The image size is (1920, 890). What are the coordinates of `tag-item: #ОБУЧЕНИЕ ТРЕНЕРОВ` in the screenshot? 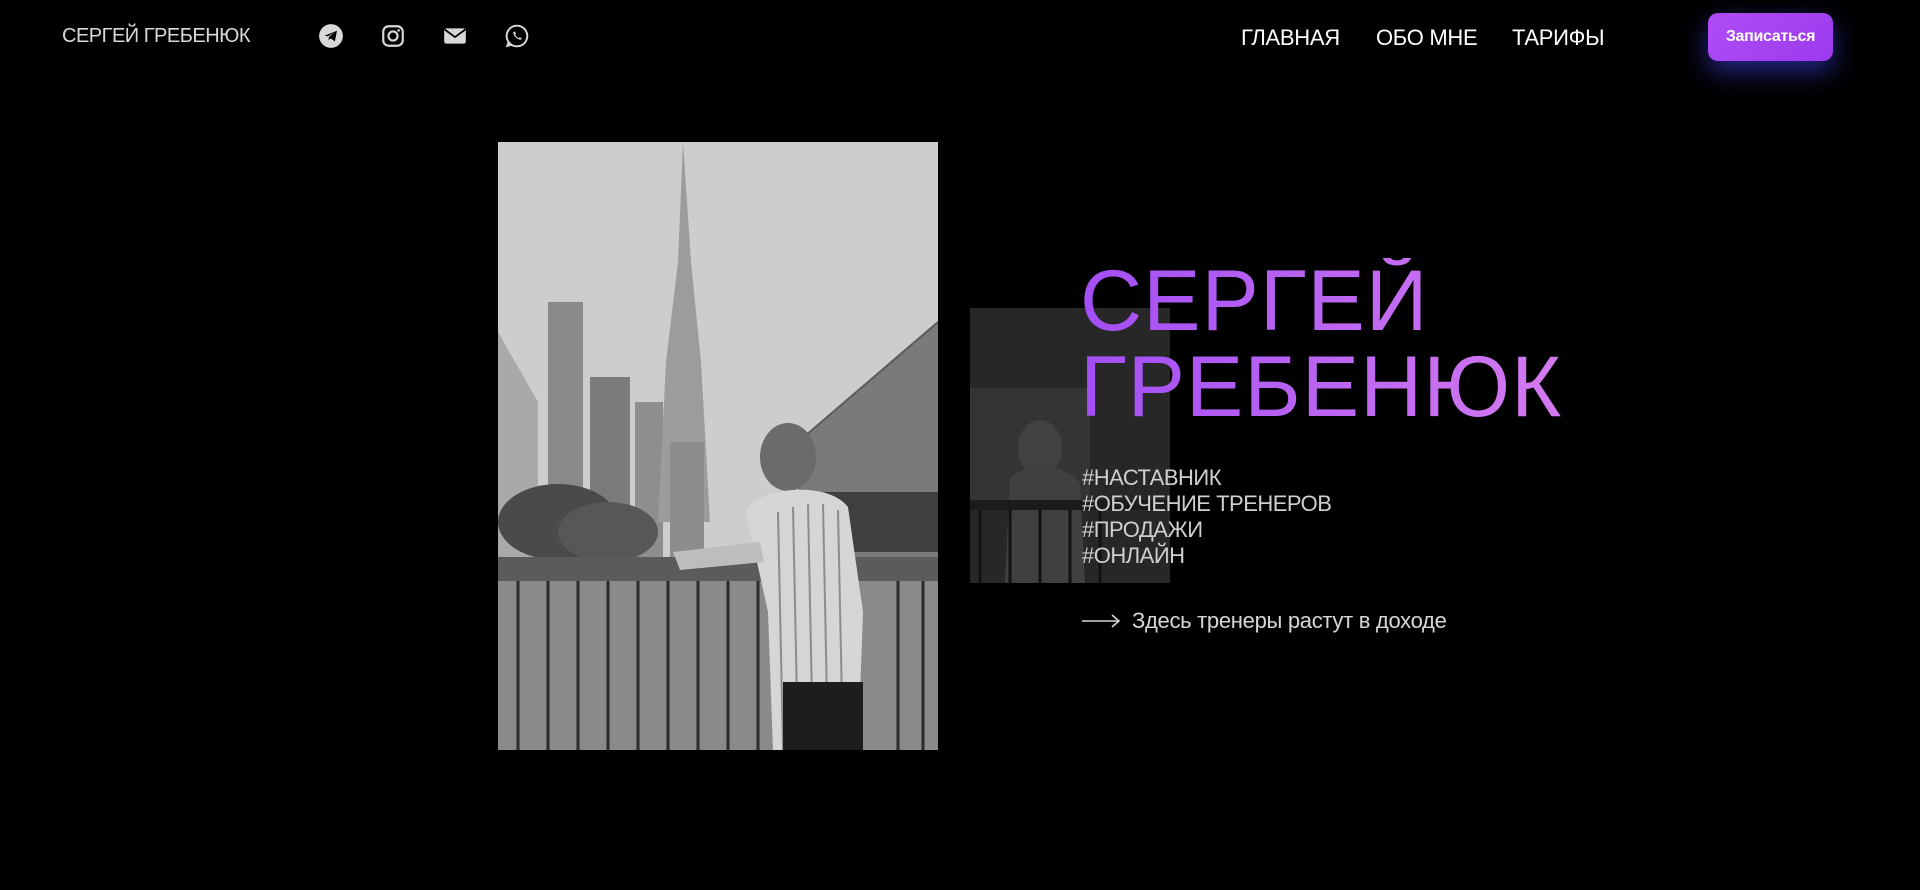 It's located at (1207, 503).